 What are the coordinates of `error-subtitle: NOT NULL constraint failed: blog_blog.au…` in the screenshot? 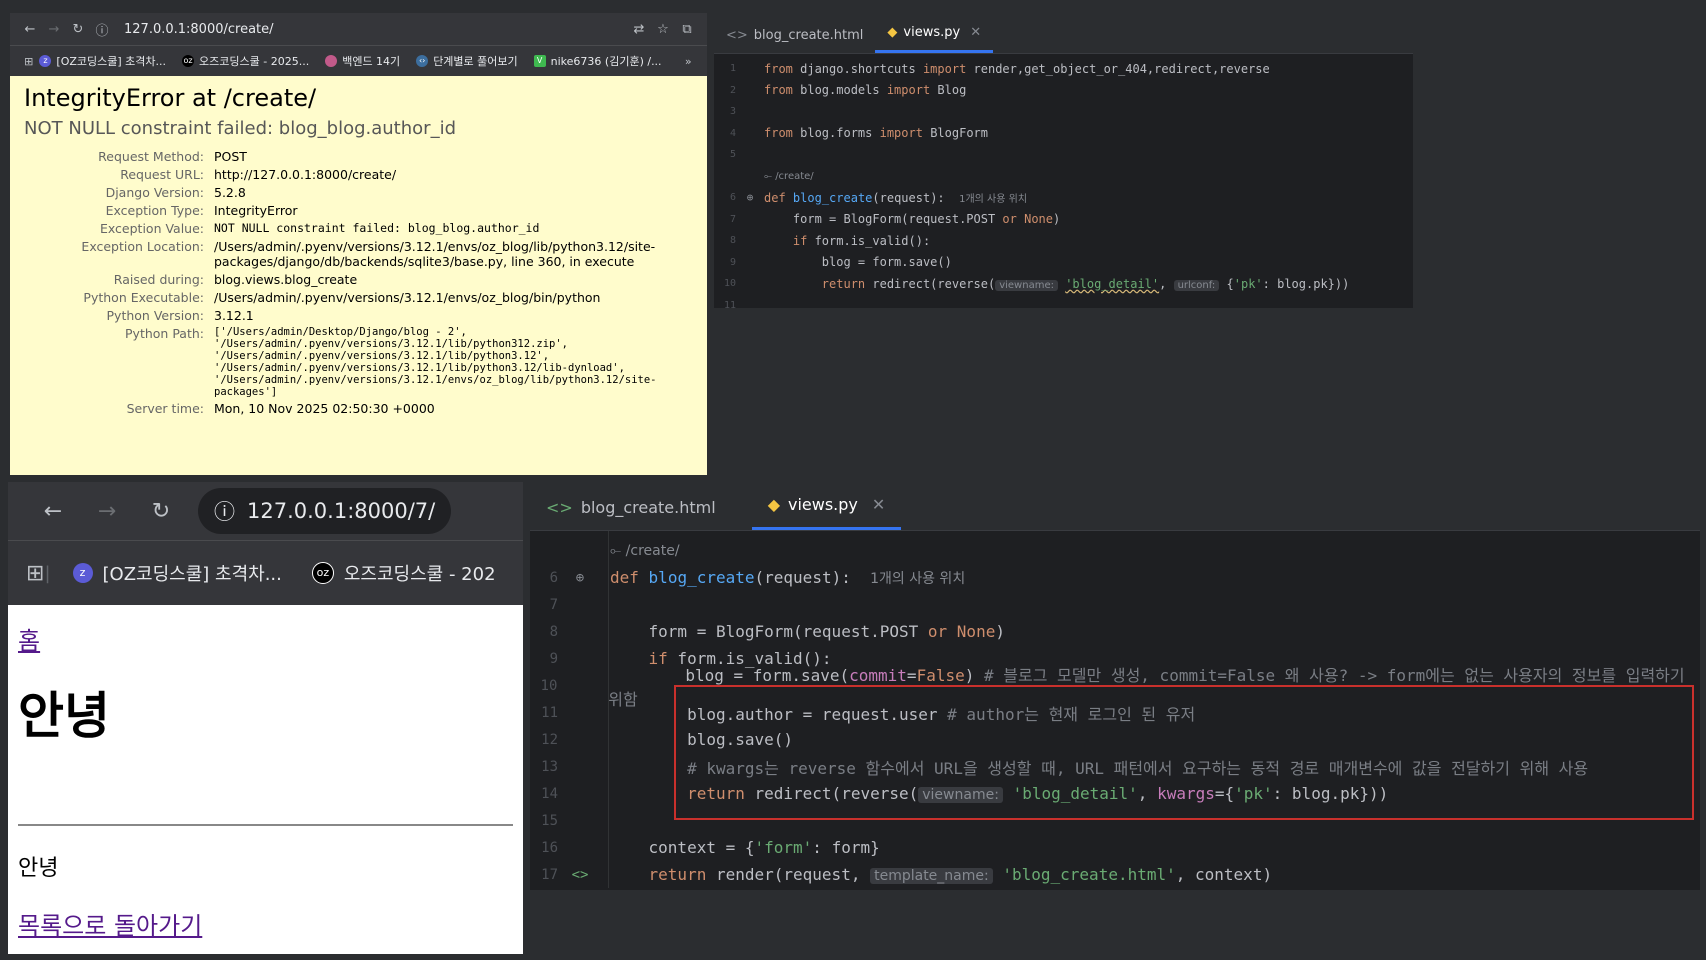 It's located at (240, 128).